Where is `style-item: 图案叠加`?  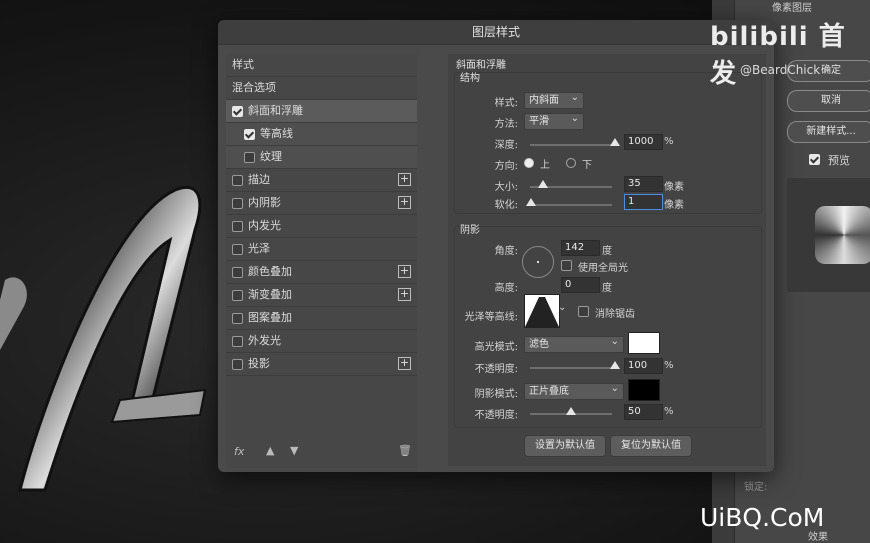
style-item: 图案叠加 is located at coordinates (321, 318).